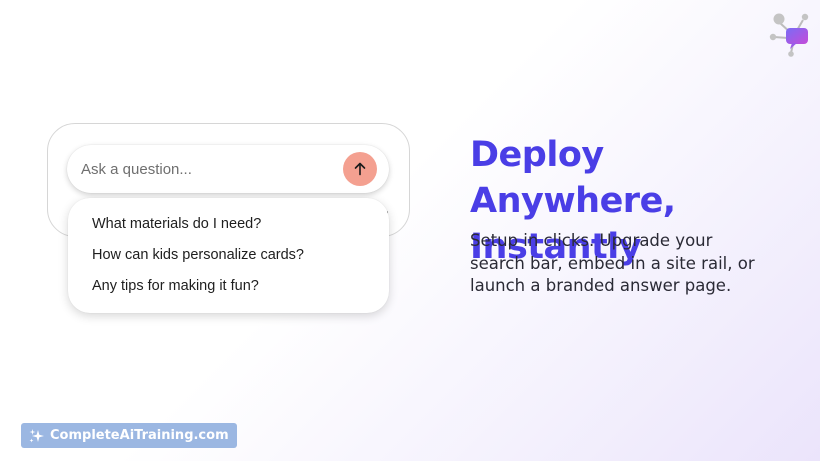 The image size is (820, 461). What do you see at coordinates (789, 35) in the screenshot?
I see `network-chat-logo-icon` at bounding box center [789, 35].